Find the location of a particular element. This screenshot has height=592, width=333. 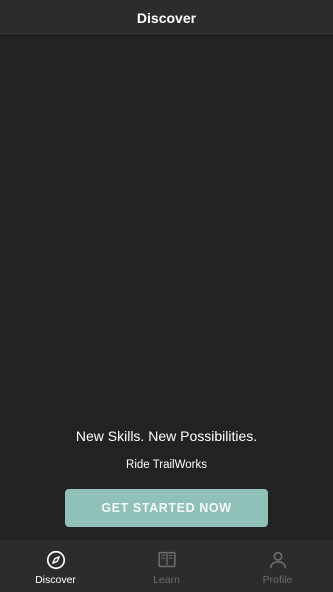

book-icon is located at coordinates (166, 559).